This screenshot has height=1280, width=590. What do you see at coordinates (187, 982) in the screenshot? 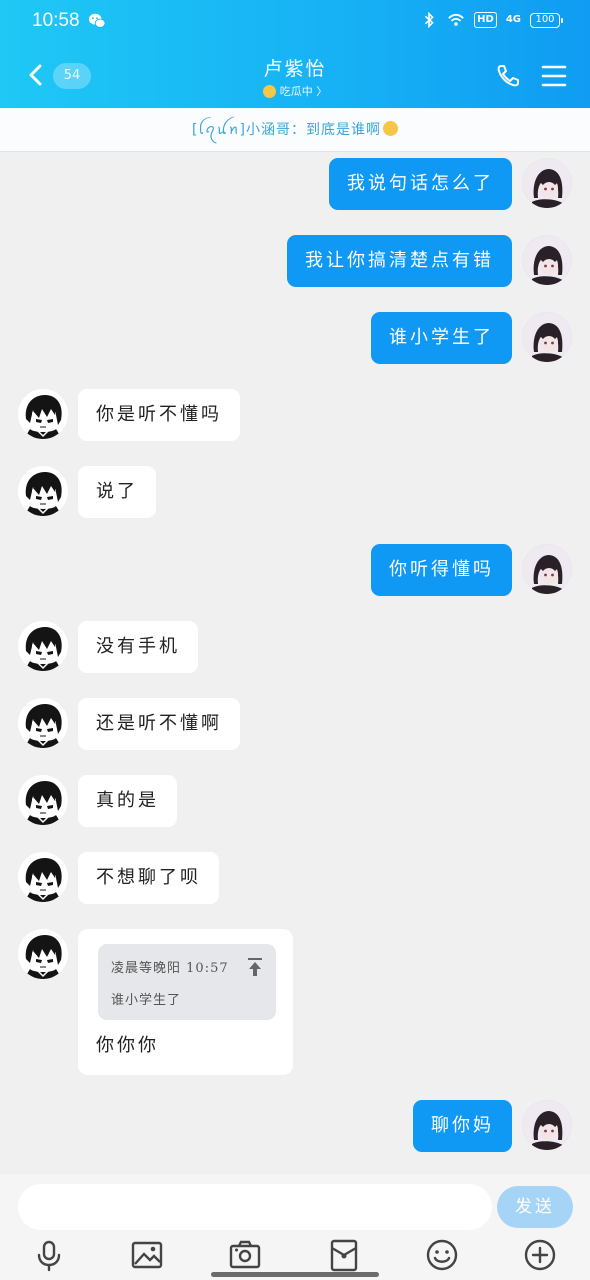
I see `quoted-message: 凌晨等晚阳 10:57 谁小学生了` at bounding box center [187, 982].